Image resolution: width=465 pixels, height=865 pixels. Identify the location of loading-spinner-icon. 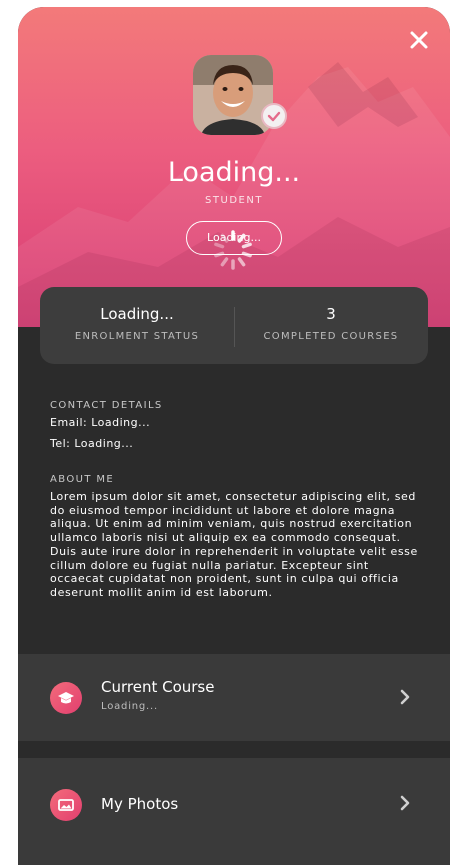
(233, 250).